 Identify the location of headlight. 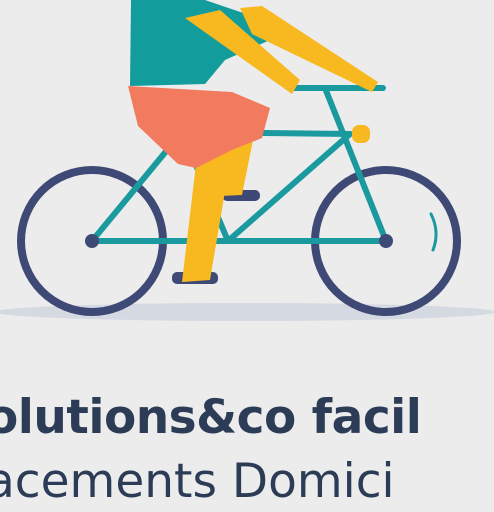
(361, 134).